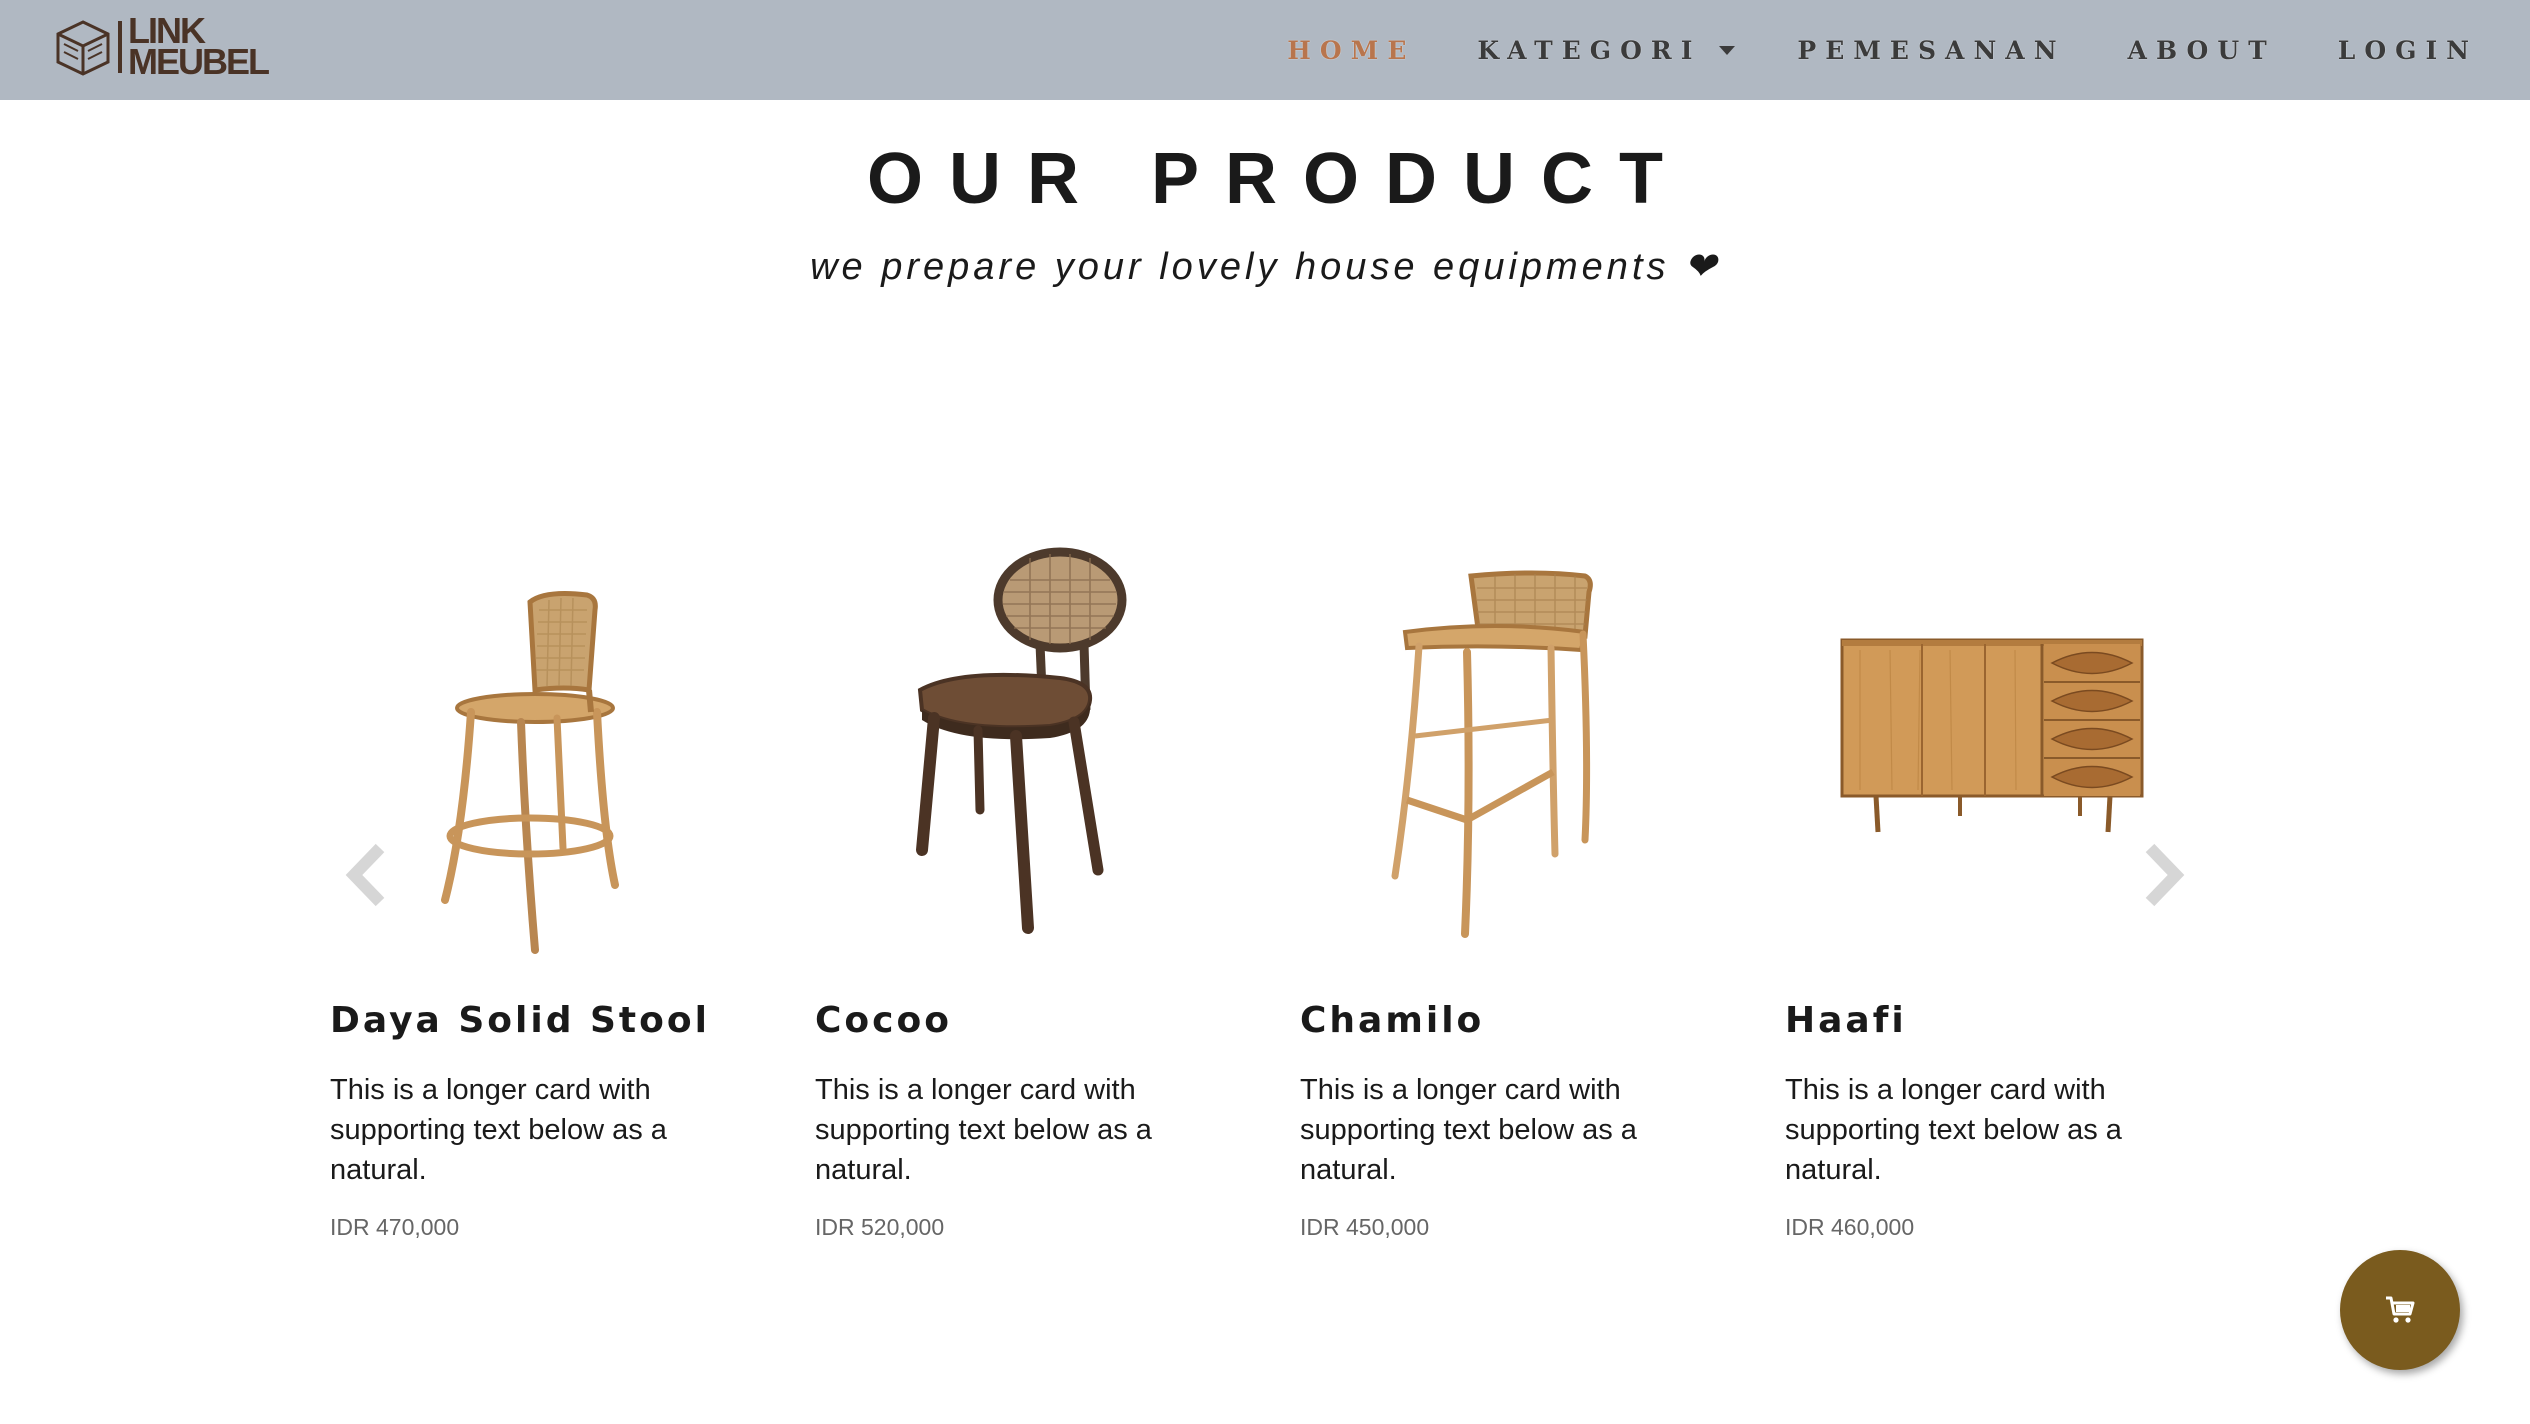 This screenshot has width=2530, height=1424. I want to click on main-nav: HOME KATEGORI PEMESANAN ABOUT LOGIN, so click(1851, 50).